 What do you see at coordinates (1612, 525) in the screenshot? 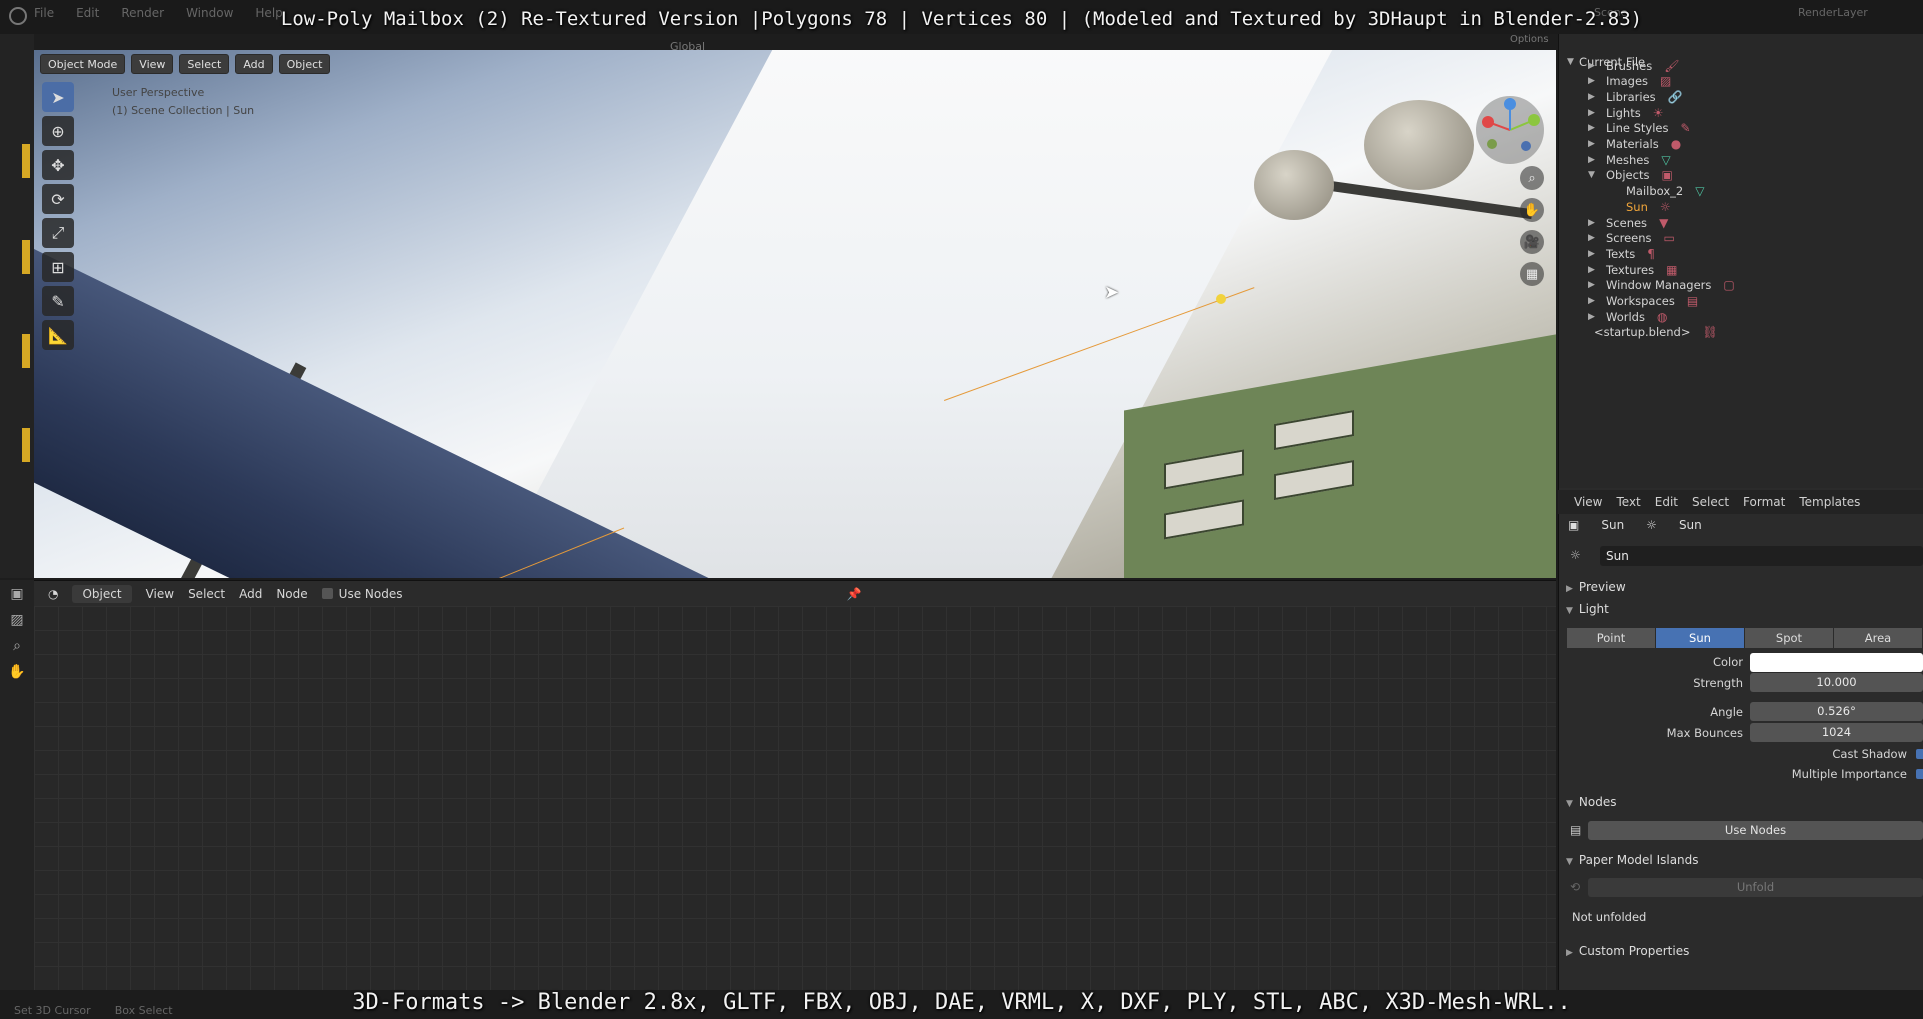
I see `crumb-object: Sun` at bounding box center [1612, 525].